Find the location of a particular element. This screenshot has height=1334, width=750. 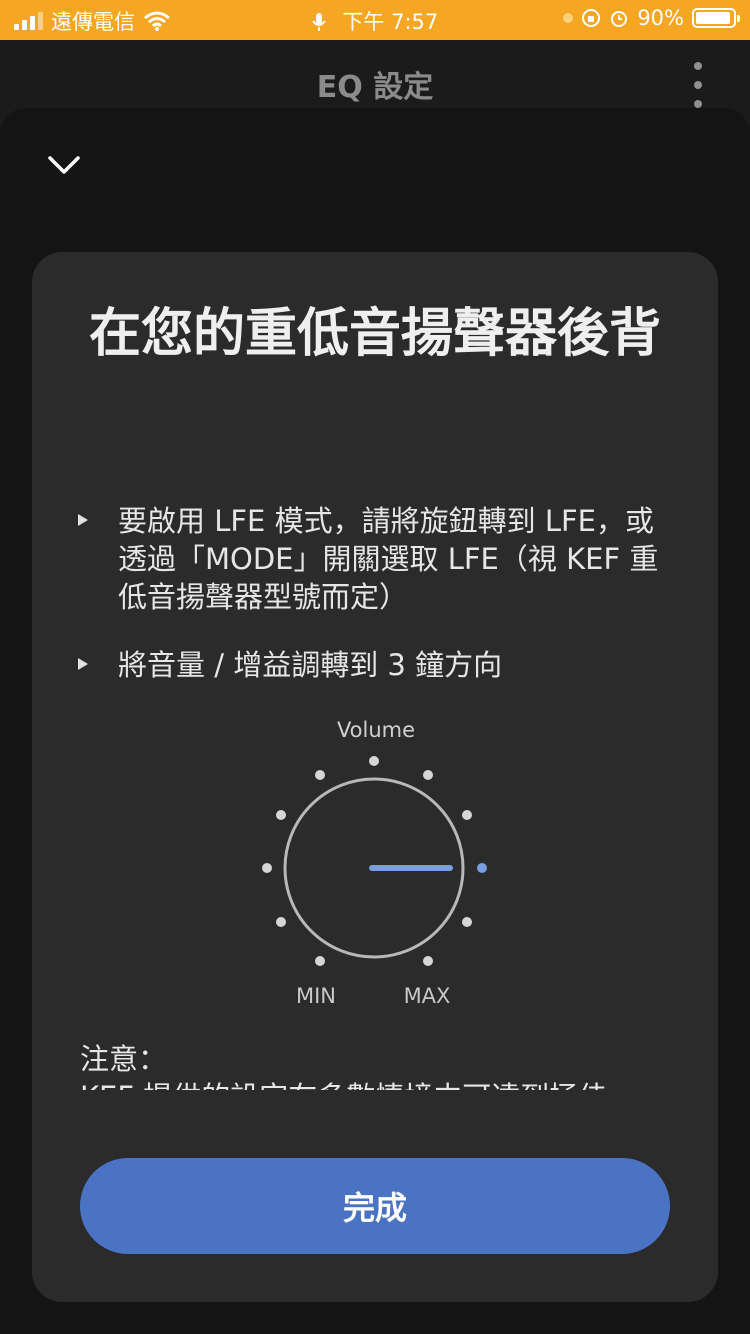

bullet-item-volume: 將音量 / 增益調轉到 3 鐘方向 is located at coordinates (378, 665).